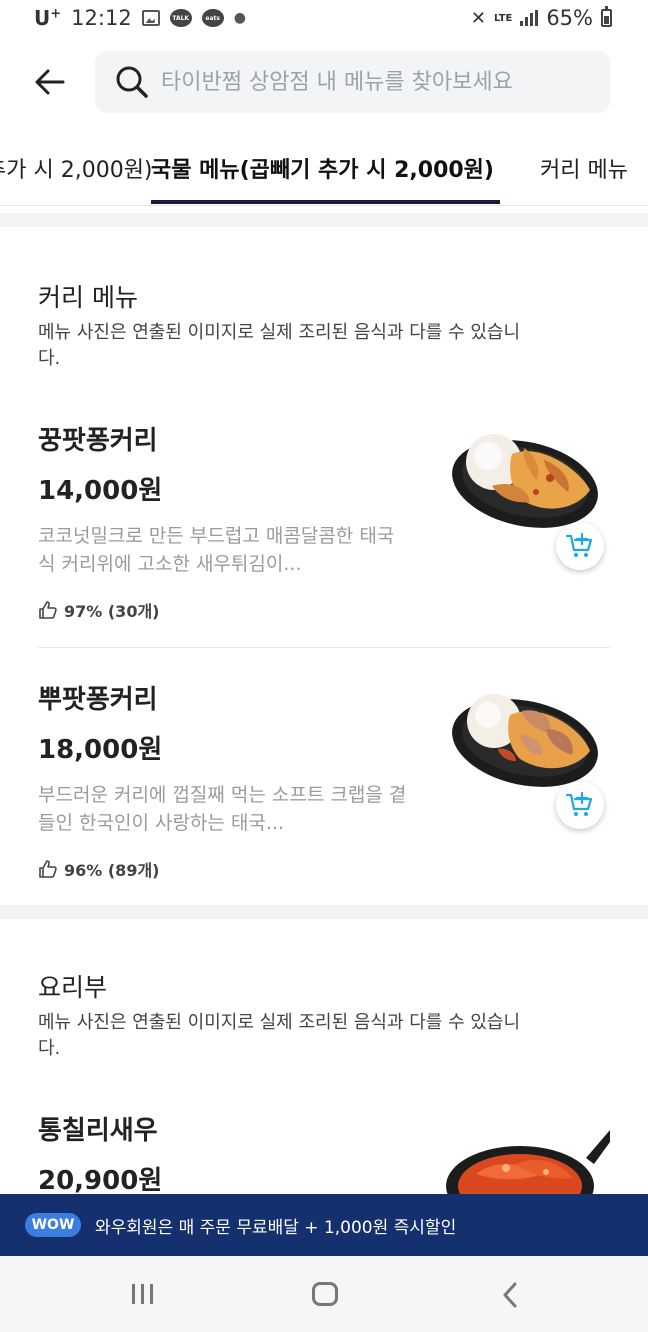  What do you see at coordinates (100, 750) in the screenshot?
I see `item-price: 18,000원` at bounding box center [100, 750].